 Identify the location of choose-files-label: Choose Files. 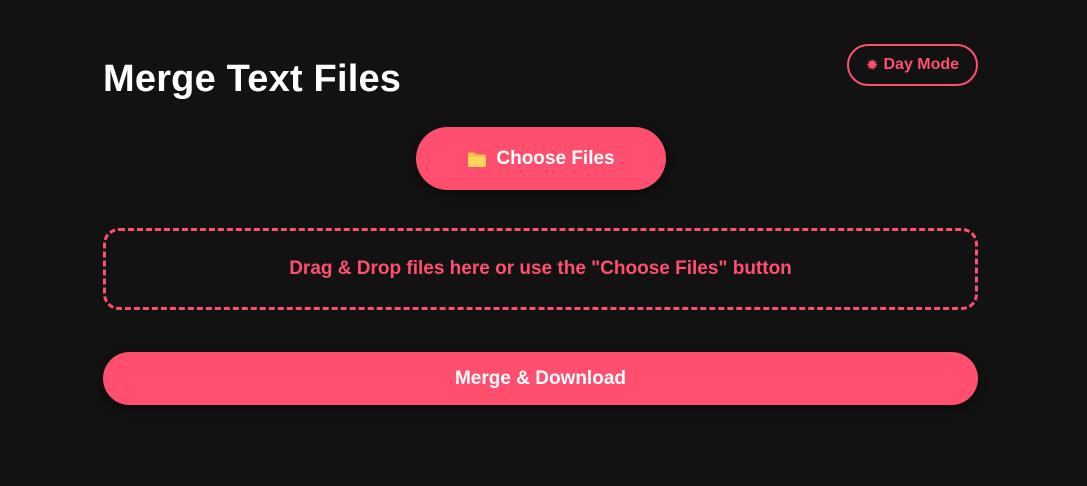
(555, 158).